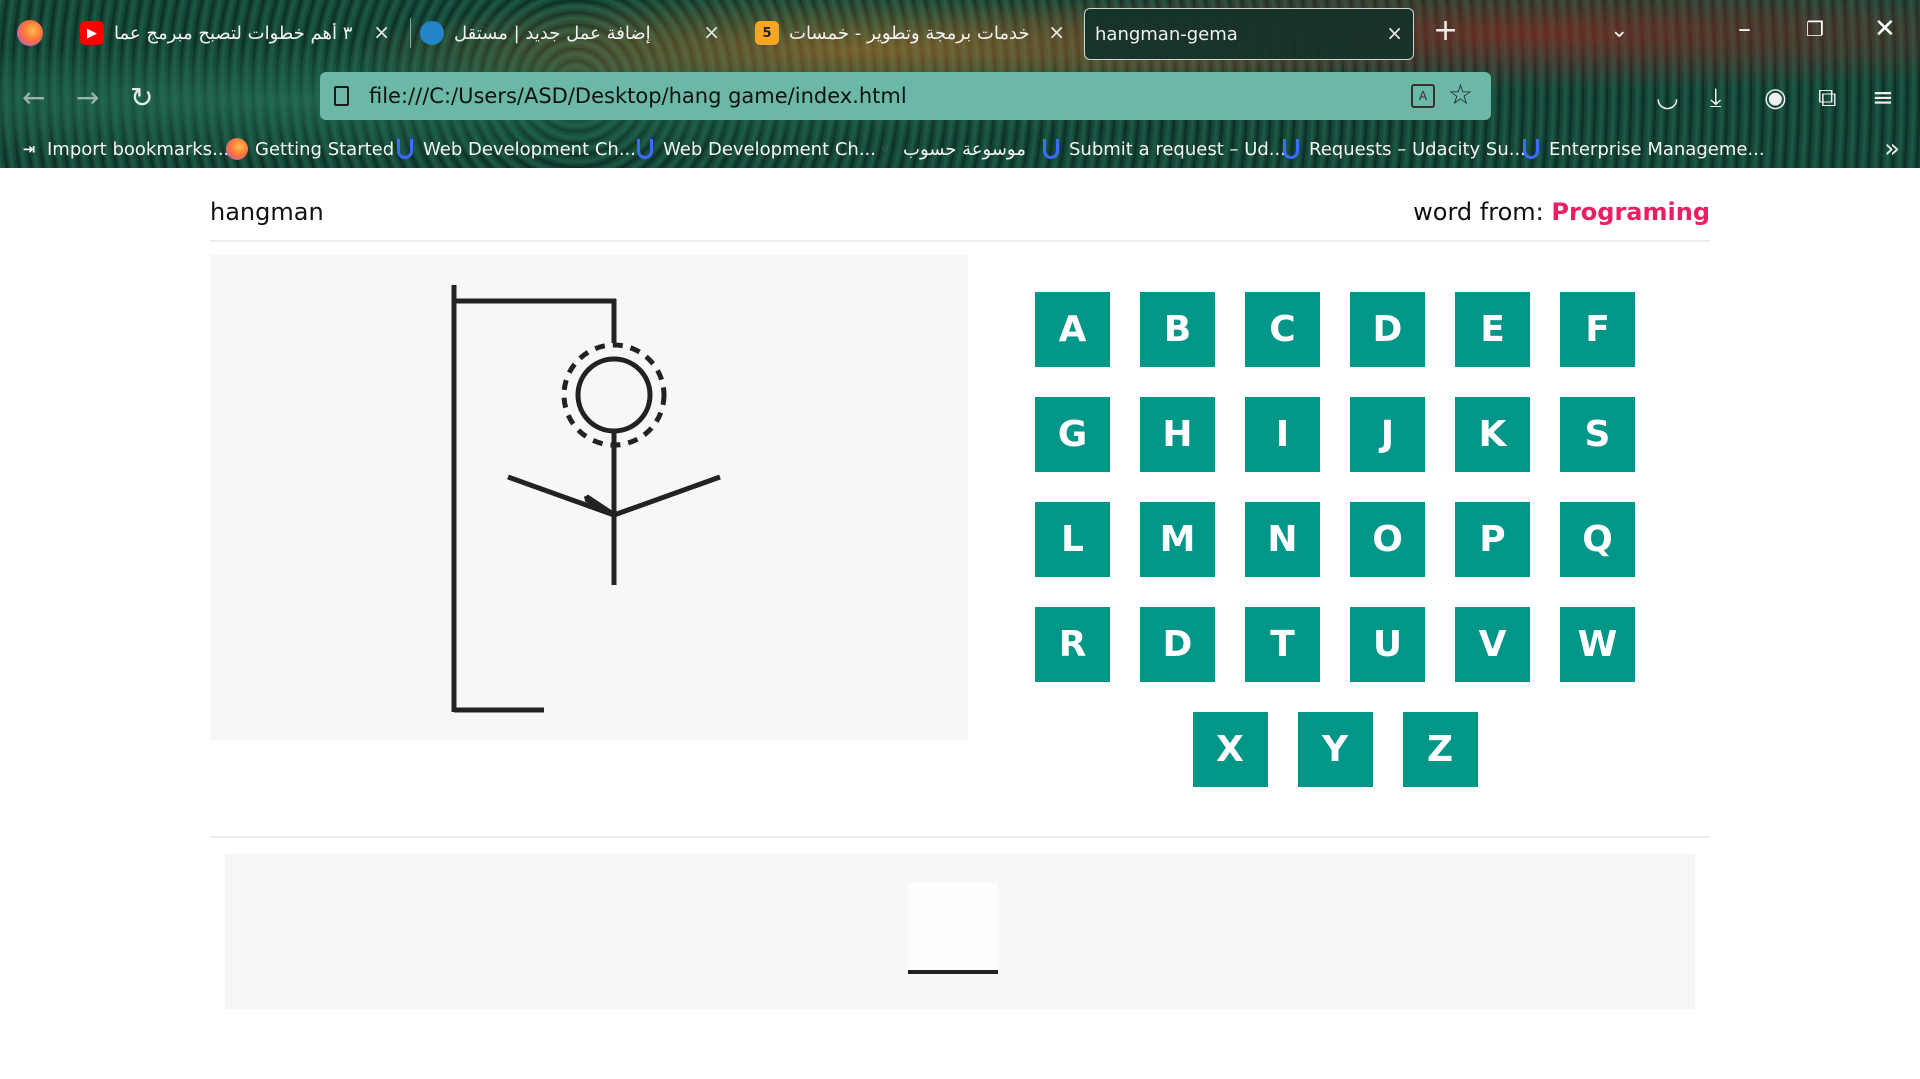 The width and height of the screenshot is (1920, 1079). Describe the element at coordinates (1072, 329) in the screenshot. I see `letter-button: A` at that location.